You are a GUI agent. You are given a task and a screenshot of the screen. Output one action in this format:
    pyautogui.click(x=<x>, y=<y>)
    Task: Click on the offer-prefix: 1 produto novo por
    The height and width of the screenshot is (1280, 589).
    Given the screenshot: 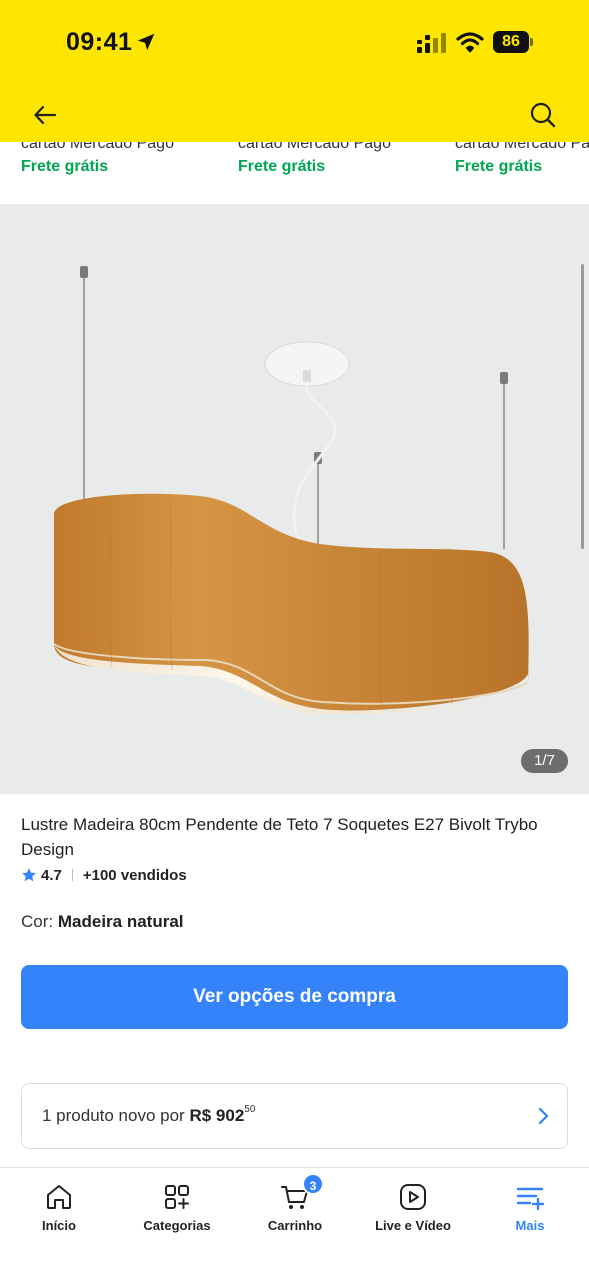 What is the action you would take?
    pyautogui.click(x=113, y=1115)
    